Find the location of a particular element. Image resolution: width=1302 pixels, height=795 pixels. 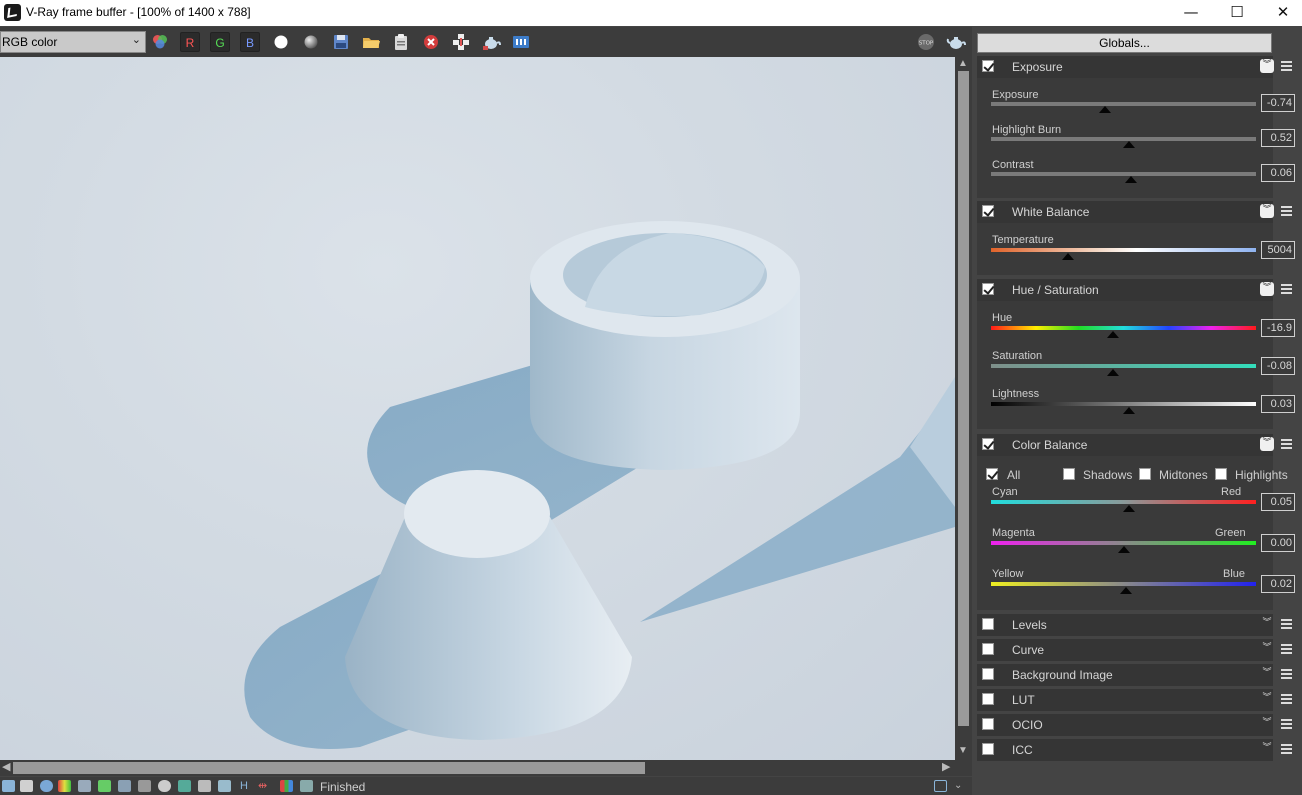

levels-icon is located at coordinates (124, 786).